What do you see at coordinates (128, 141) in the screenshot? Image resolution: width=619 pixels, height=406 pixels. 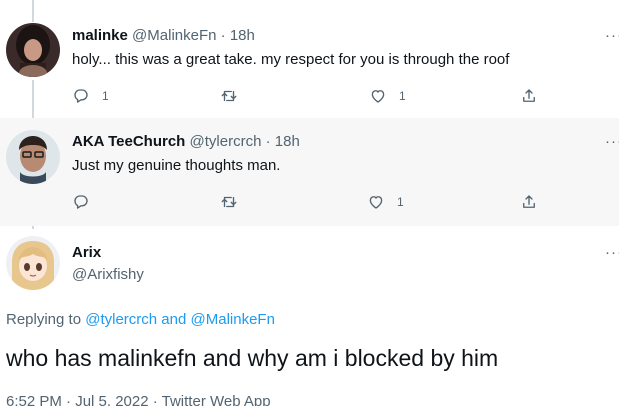 I see `display-name: AKA TeeChurch` at bounding box center [128, 141].